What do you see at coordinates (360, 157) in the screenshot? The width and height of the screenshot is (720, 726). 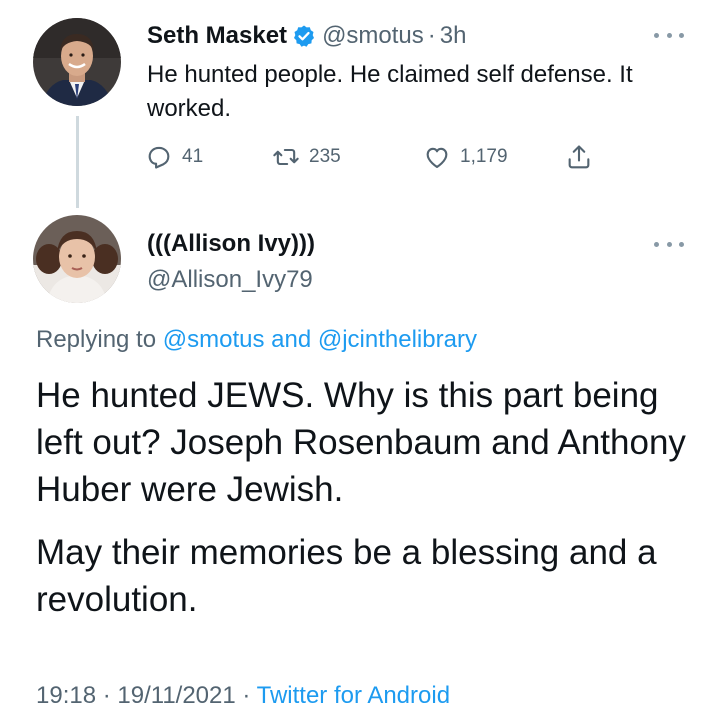 I see `tweet1-actions: 41 235 1,179` at bounding box center [360, 157].